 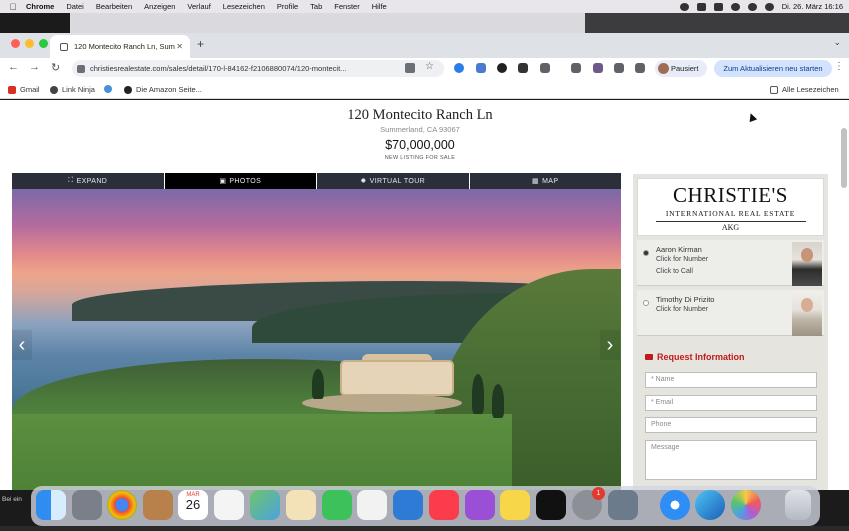 I want to click on battery-icon, so click(x=718, y=6).